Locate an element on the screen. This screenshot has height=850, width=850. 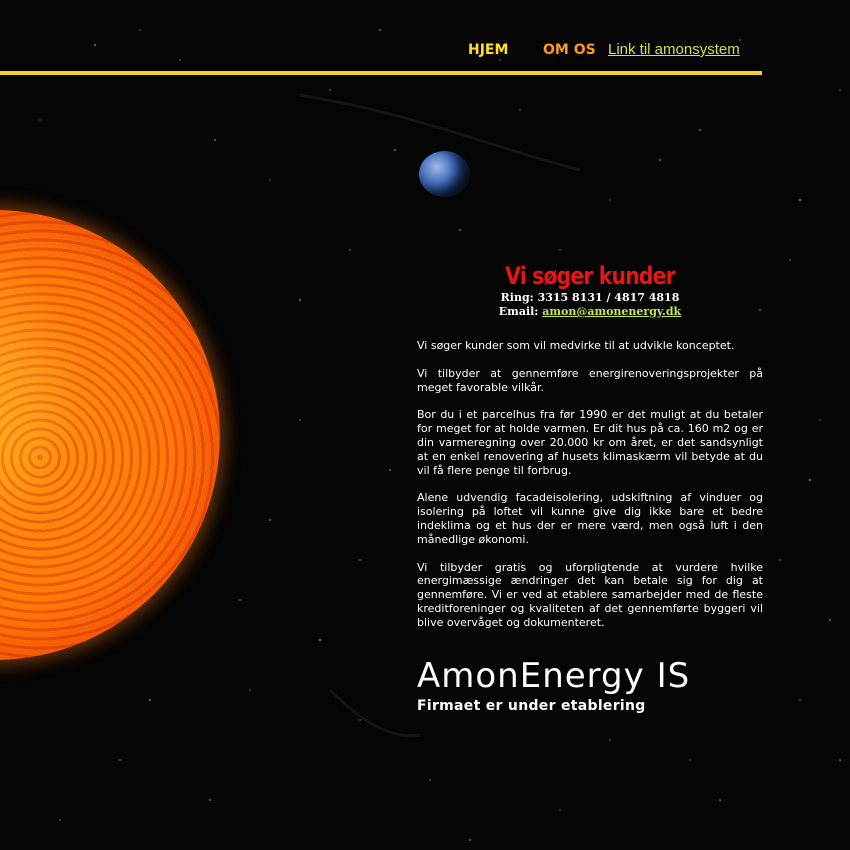
phone-label: Ring: is located at coordinates (517, 297).